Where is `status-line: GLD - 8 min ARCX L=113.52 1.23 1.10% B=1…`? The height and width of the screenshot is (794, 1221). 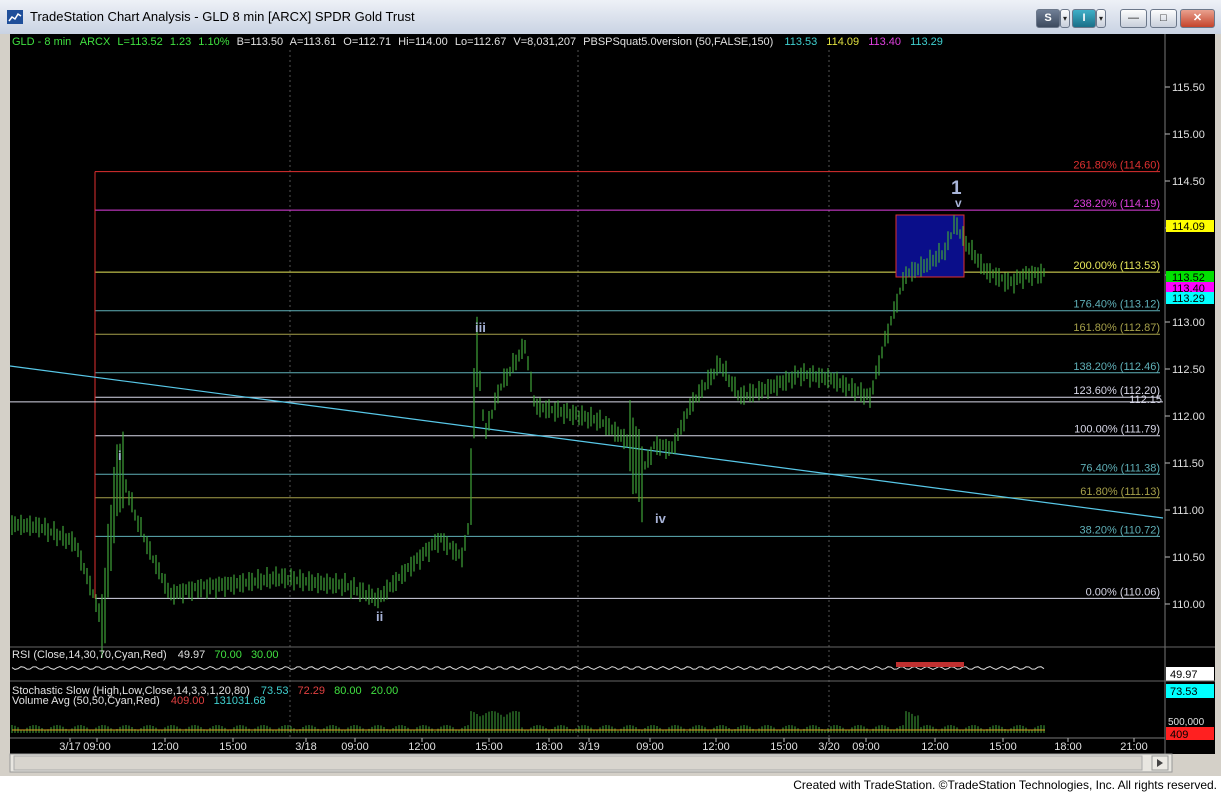 status-line: GLD - 8 min ARCX L=113.52 1.23 1.10% B=1… is located at coordinates (477, 42).